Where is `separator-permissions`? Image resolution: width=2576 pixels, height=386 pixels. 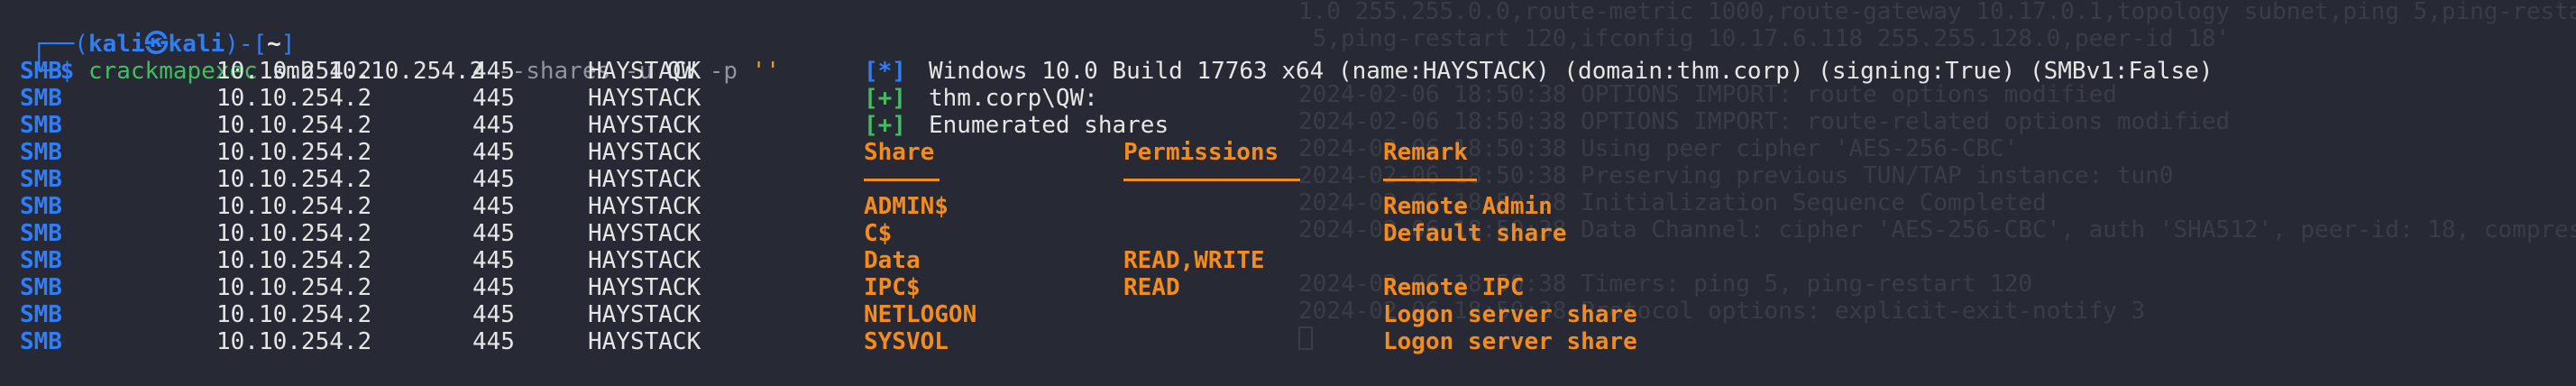
separator-permissions is located at coordinates (1211, 180).